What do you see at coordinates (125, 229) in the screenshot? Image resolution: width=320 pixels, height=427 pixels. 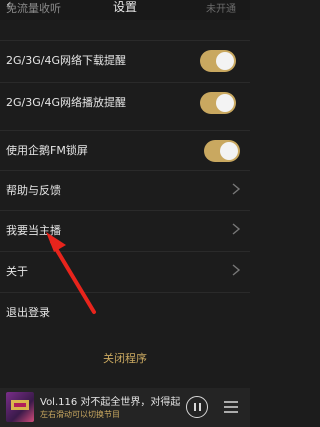 I see `settings-row-become-host: 我要当主播` at bounding box center [125, 229].